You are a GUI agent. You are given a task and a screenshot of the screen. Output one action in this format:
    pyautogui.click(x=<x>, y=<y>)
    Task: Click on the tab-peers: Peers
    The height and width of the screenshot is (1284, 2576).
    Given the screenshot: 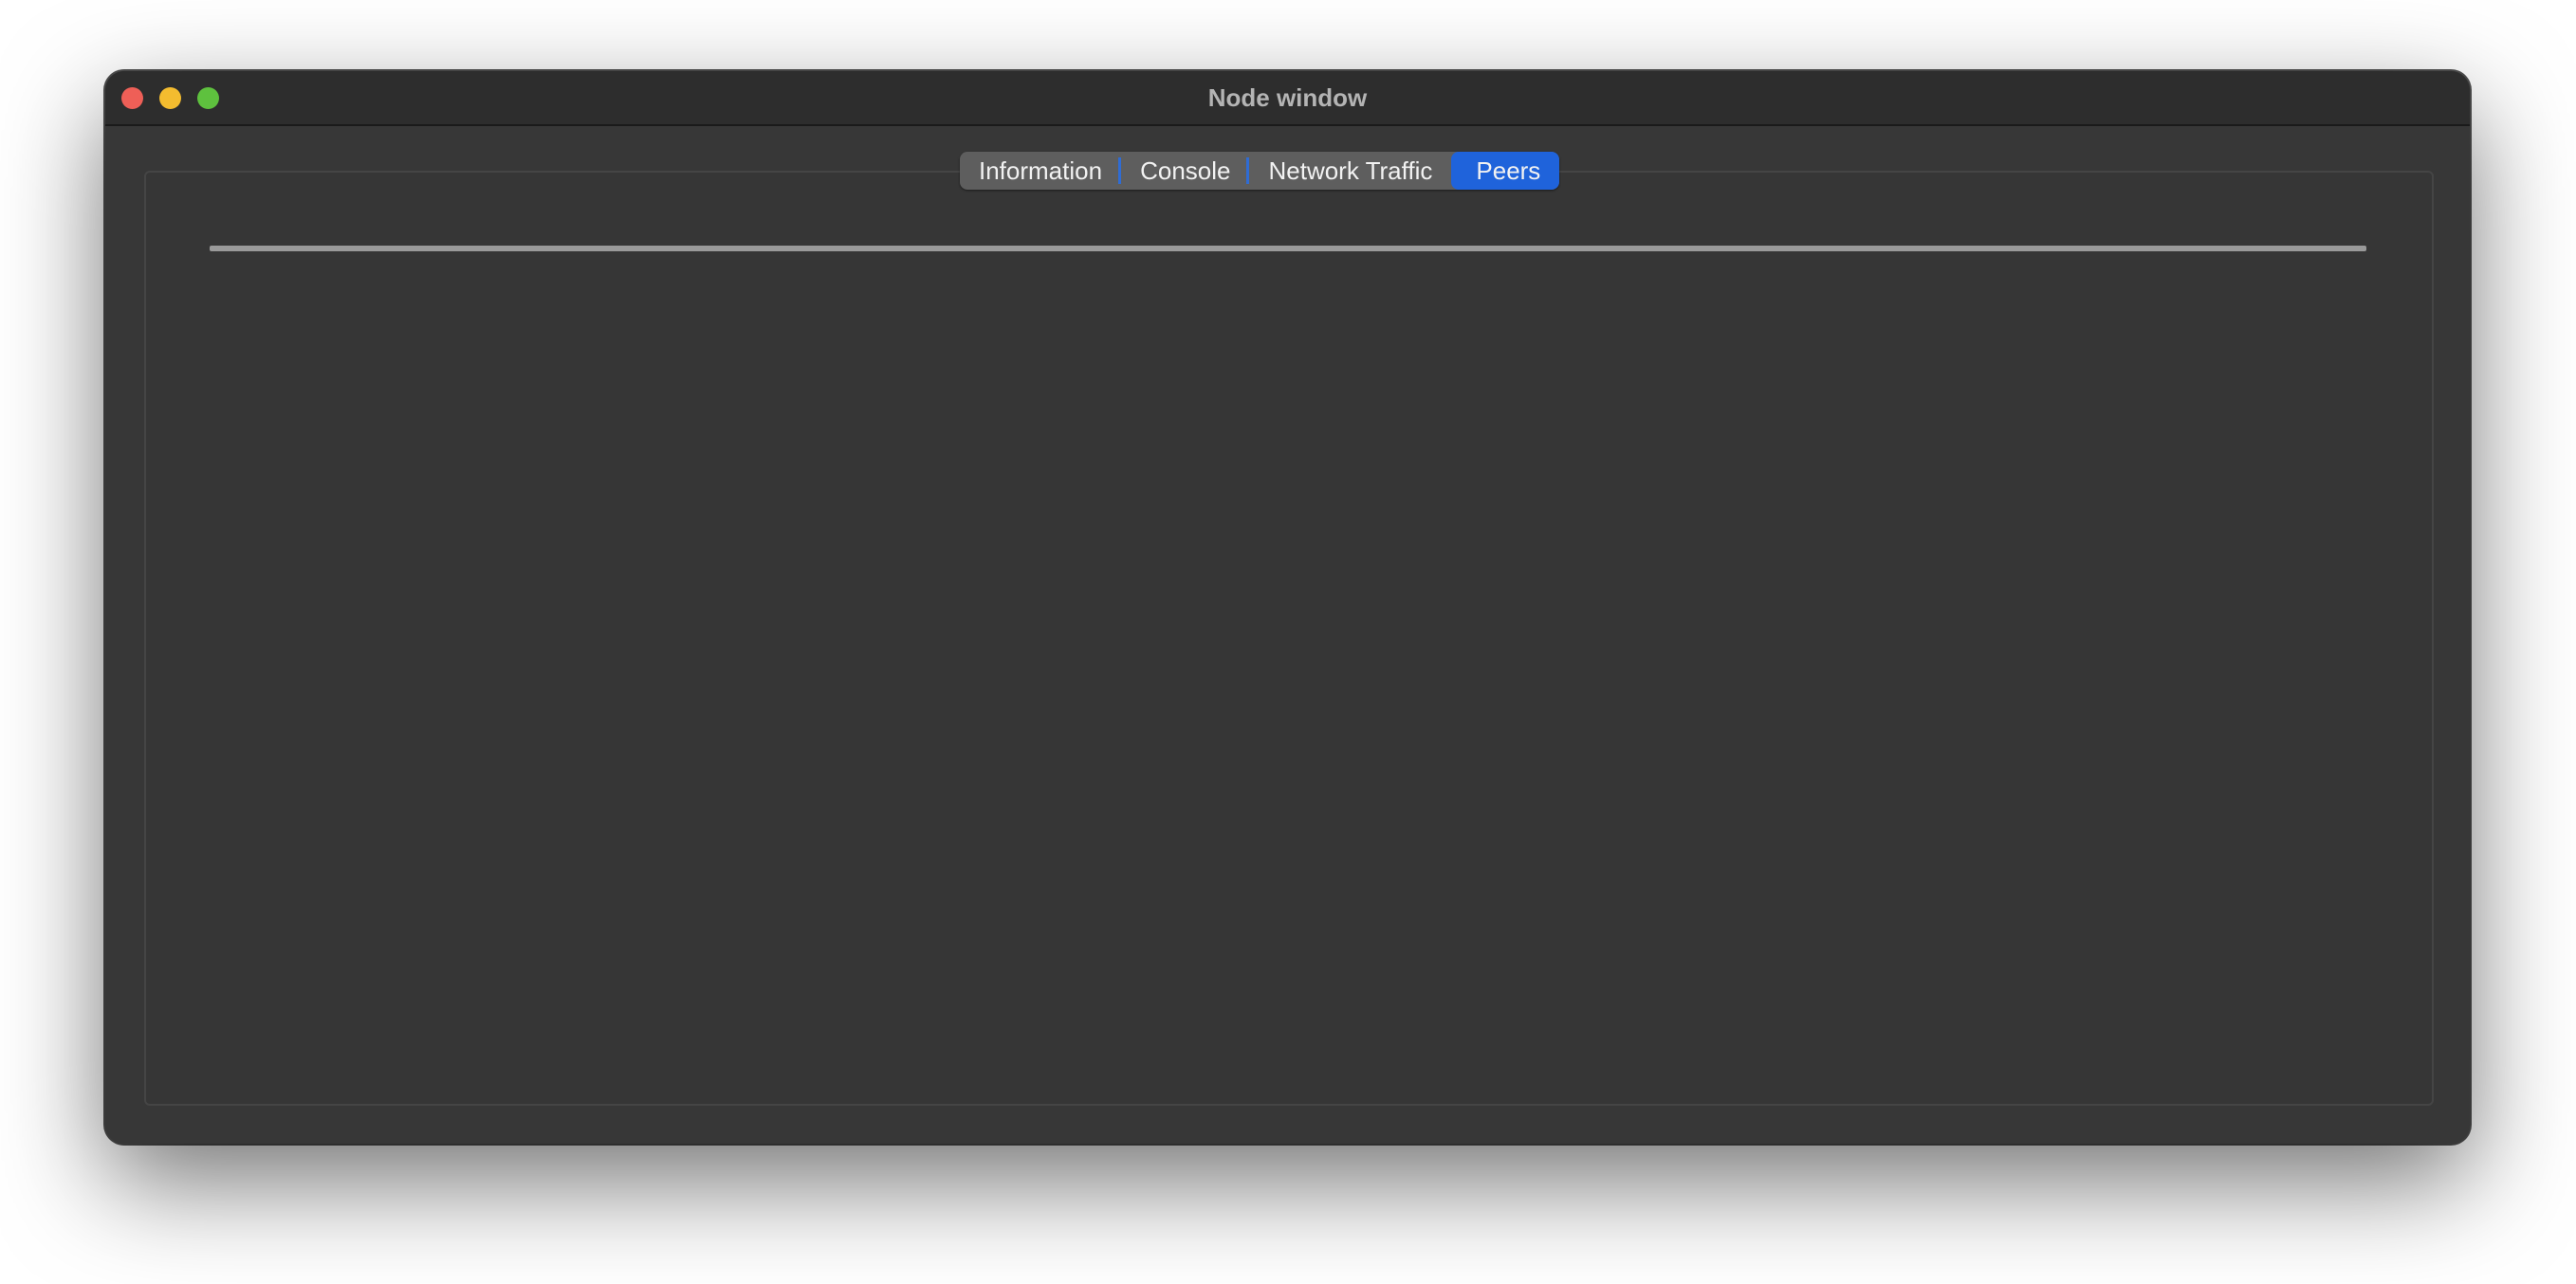 What is the action you would take?
    pyautogui.click(x=1505, y=171)
    